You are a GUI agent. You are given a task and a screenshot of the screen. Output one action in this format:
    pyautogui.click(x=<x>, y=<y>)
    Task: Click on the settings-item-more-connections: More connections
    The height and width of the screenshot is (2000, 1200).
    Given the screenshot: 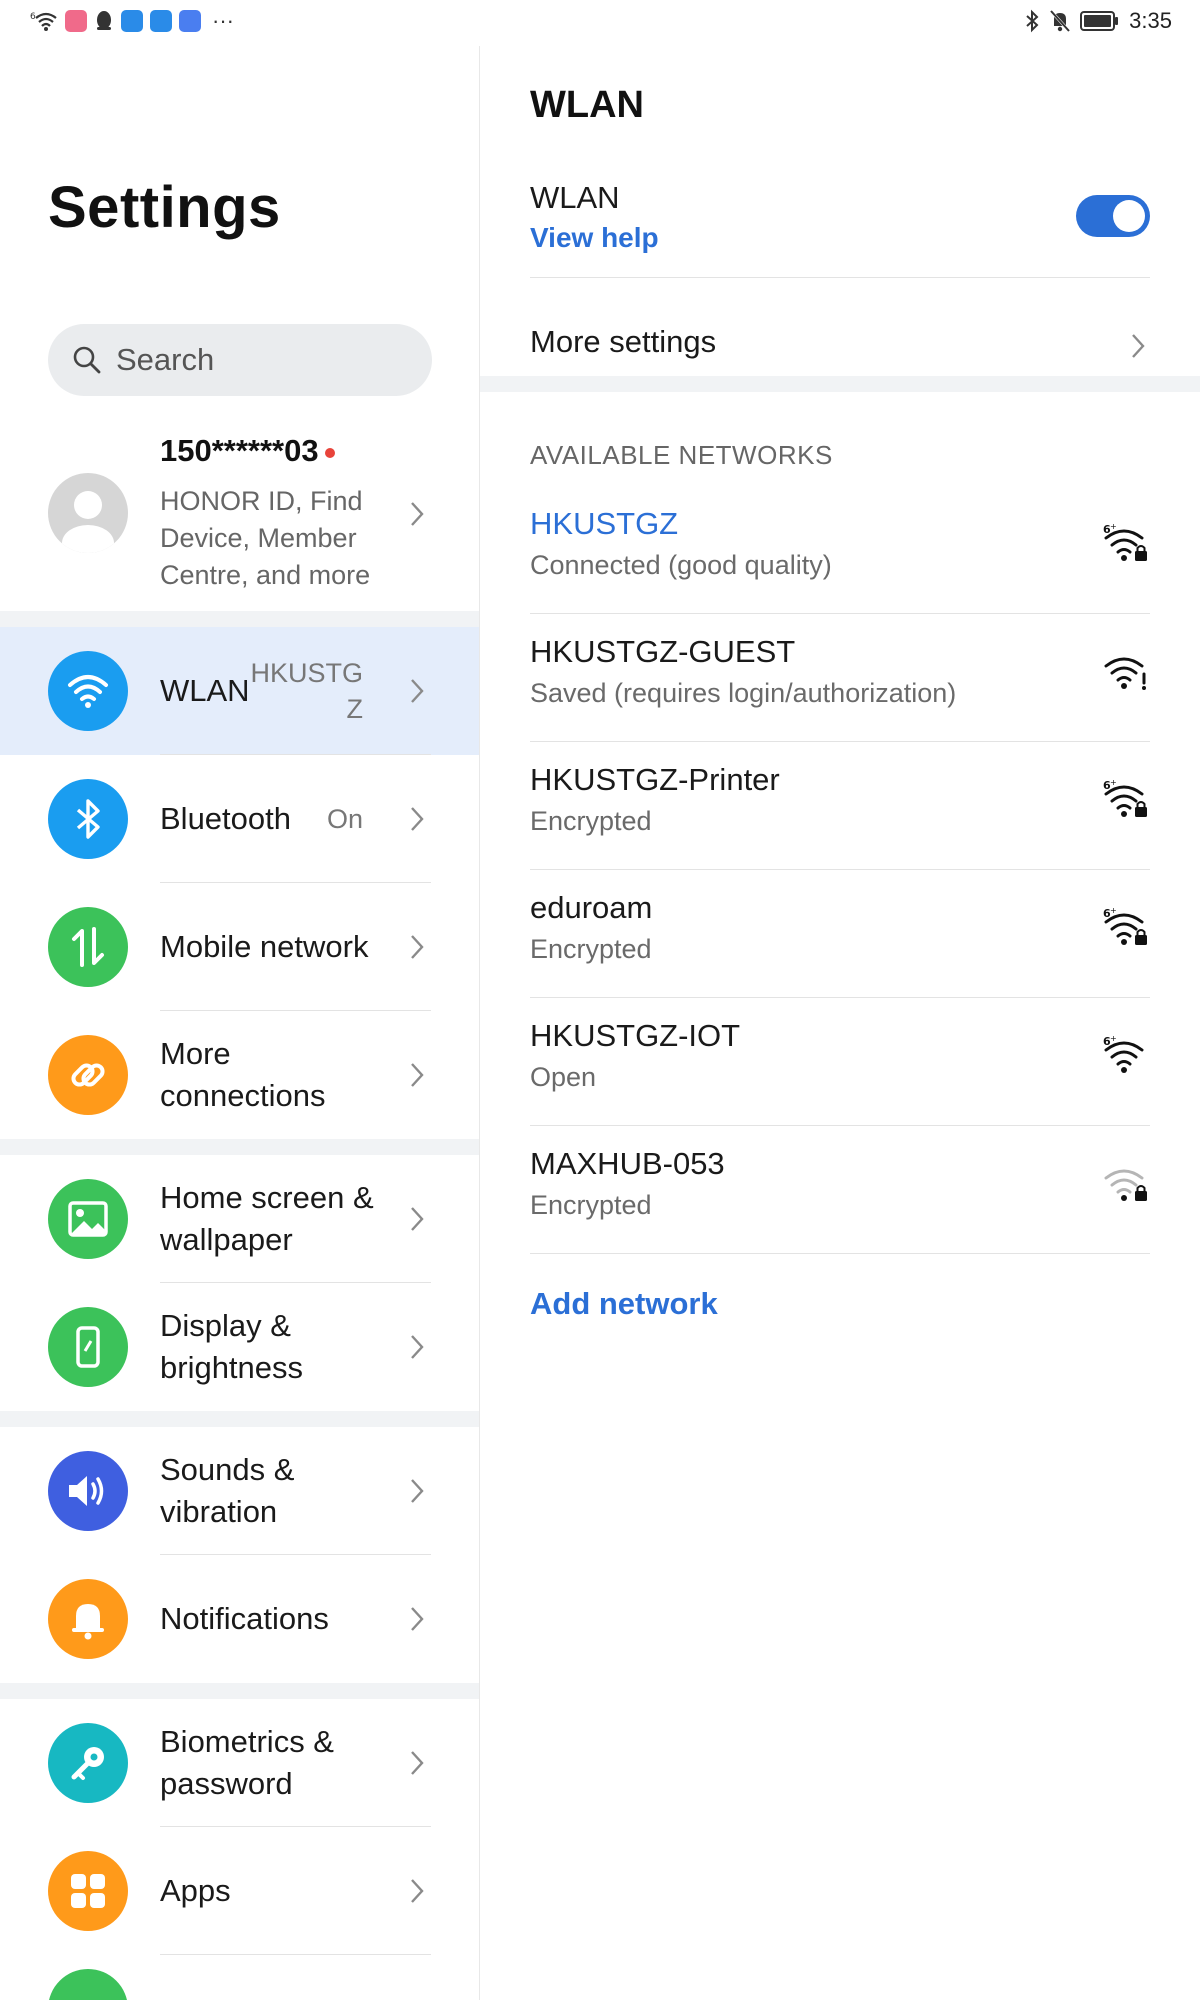 What is the action you would take?
    pyautogui.click(x=239, y=1075)
    